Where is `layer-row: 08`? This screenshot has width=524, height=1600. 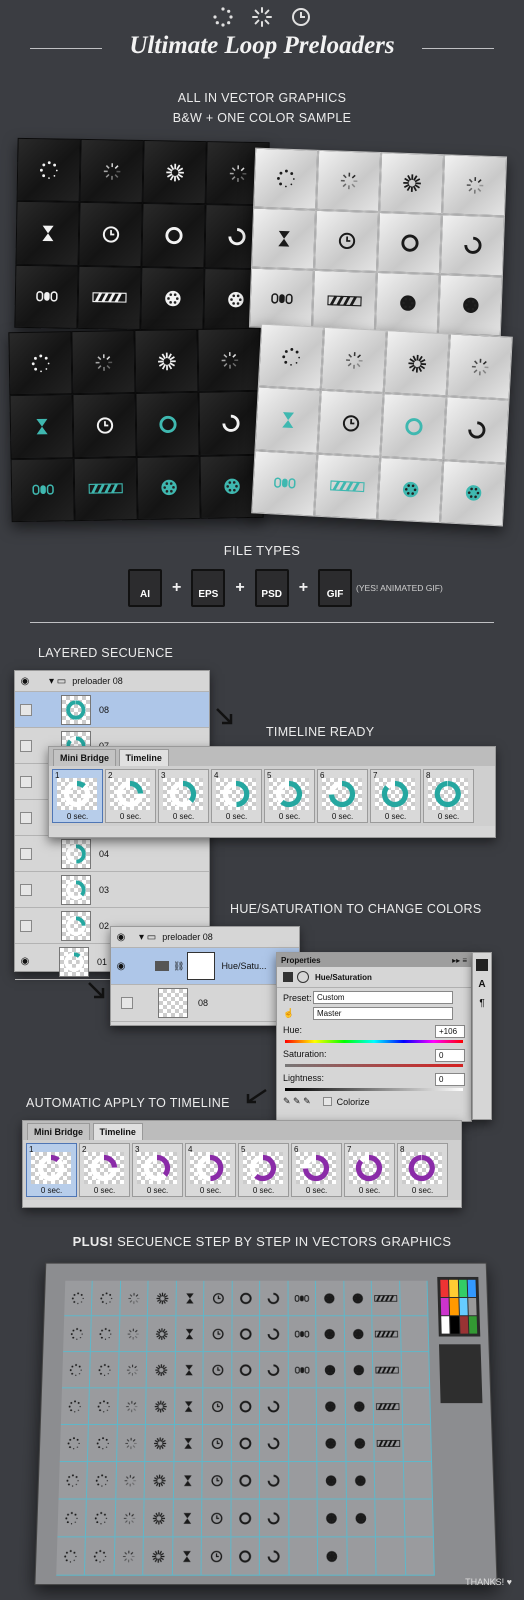 layer-row: 08 is located at coordinates (112, 710).